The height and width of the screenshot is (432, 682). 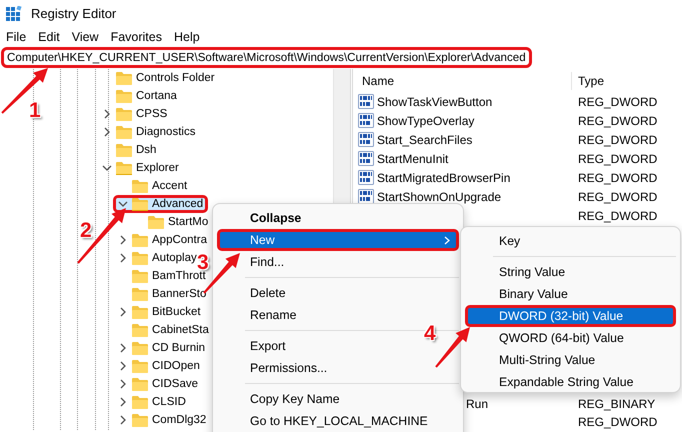 I want to click on tree-item: Advanced, so click(x=160, y=204).